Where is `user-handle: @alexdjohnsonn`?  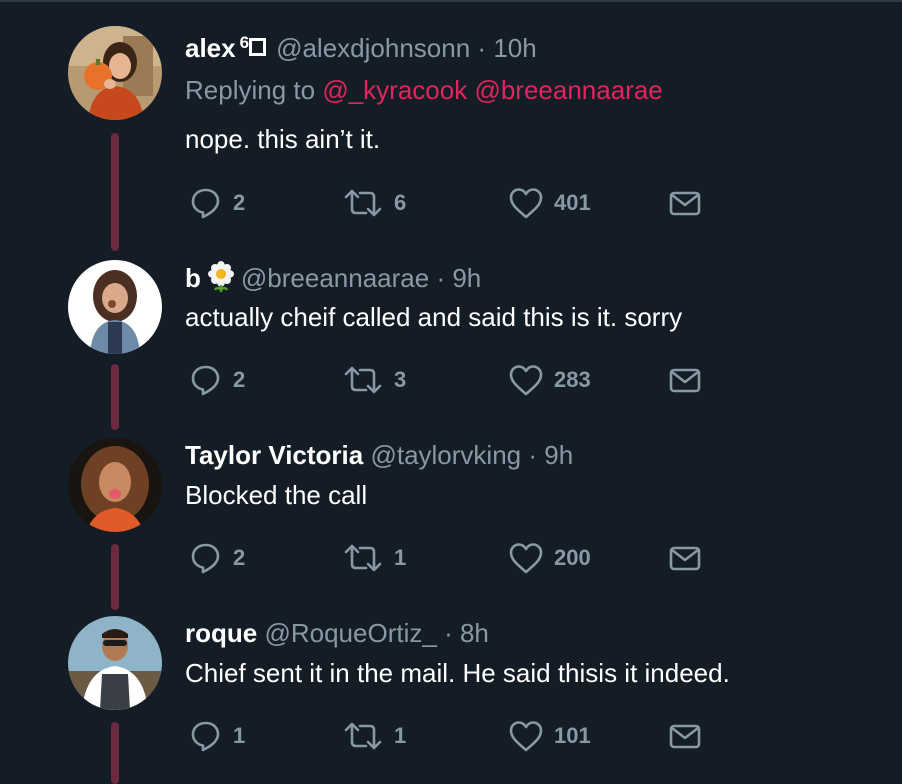
user-handle: @alexdjohnsonn is located at coordinates (373, 48).